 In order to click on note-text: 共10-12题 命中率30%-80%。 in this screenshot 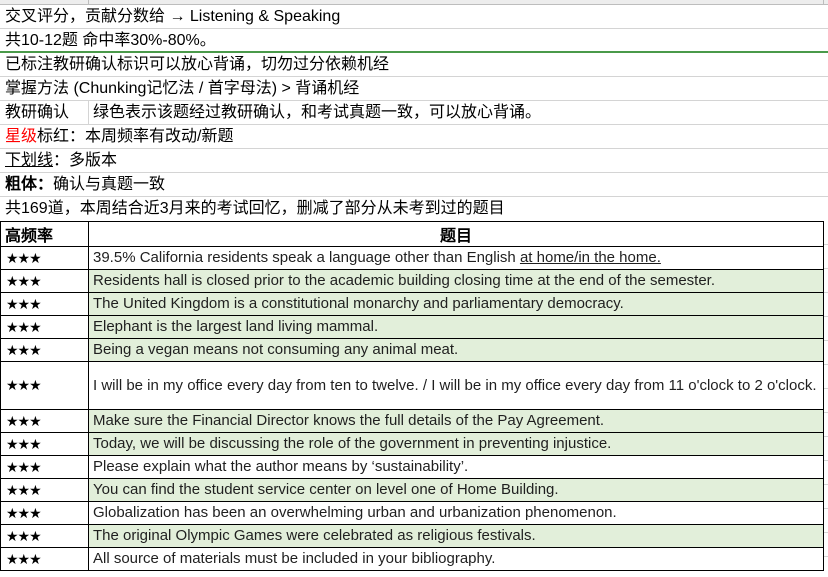, I will do `click(110, 40)`.